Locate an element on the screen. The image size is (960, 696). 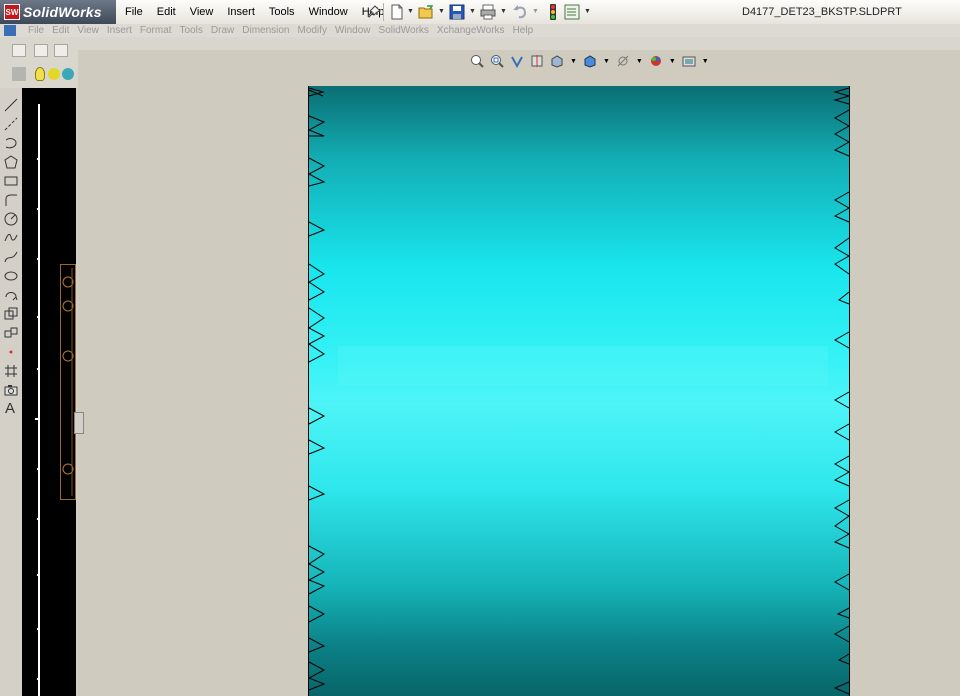
menu-insert: Insert is located at coordinates (241, 12).